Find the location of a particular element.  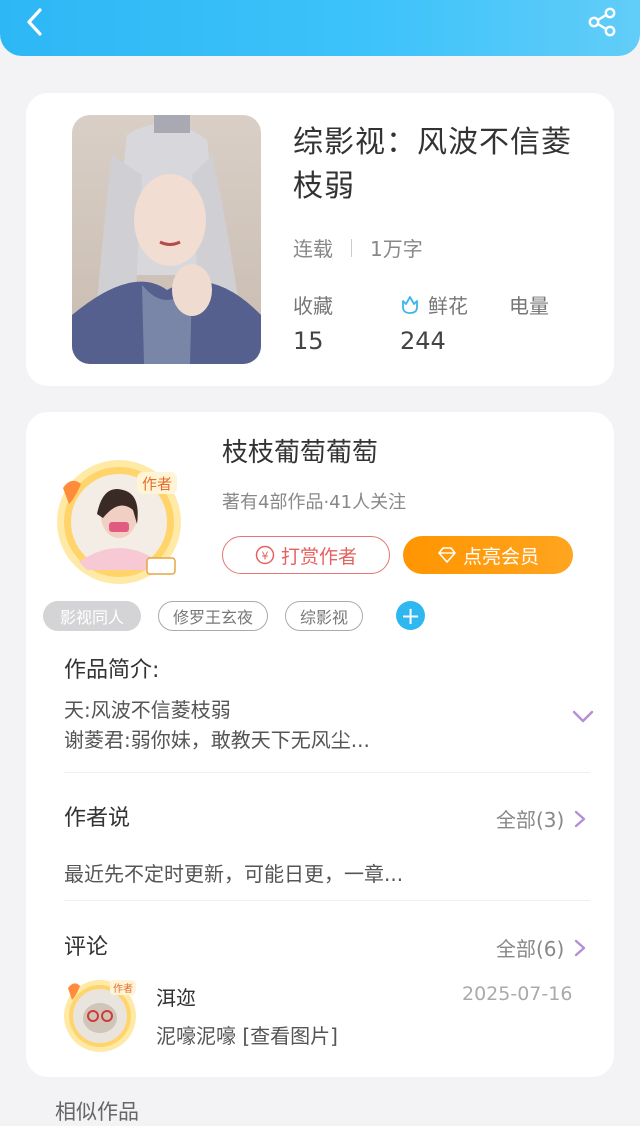

favorites-count: 15 is located at coordinates (308, 341).